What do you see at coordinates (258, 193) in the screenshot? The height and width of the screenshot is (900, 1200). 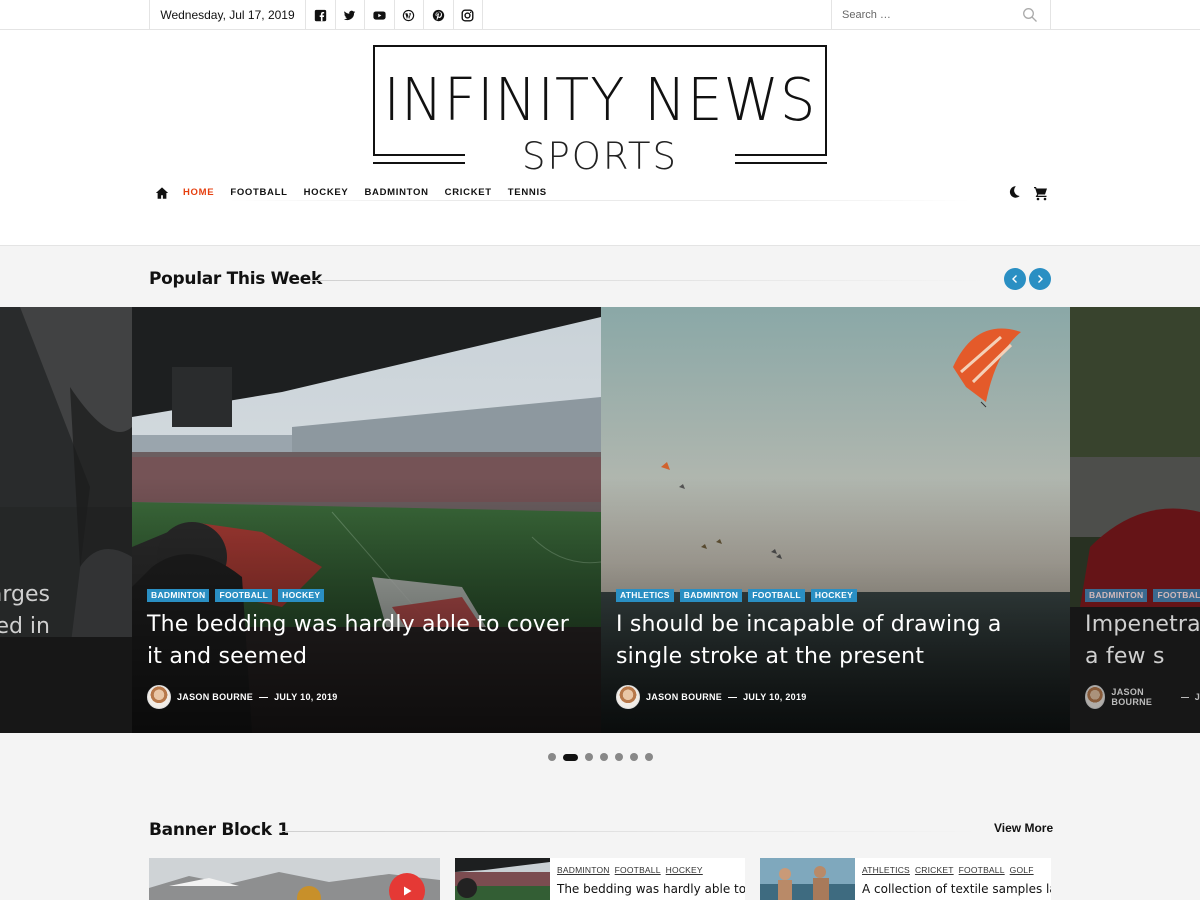 I see `nav-item-football: FOOTBALL` at bounding box center [258, 193].